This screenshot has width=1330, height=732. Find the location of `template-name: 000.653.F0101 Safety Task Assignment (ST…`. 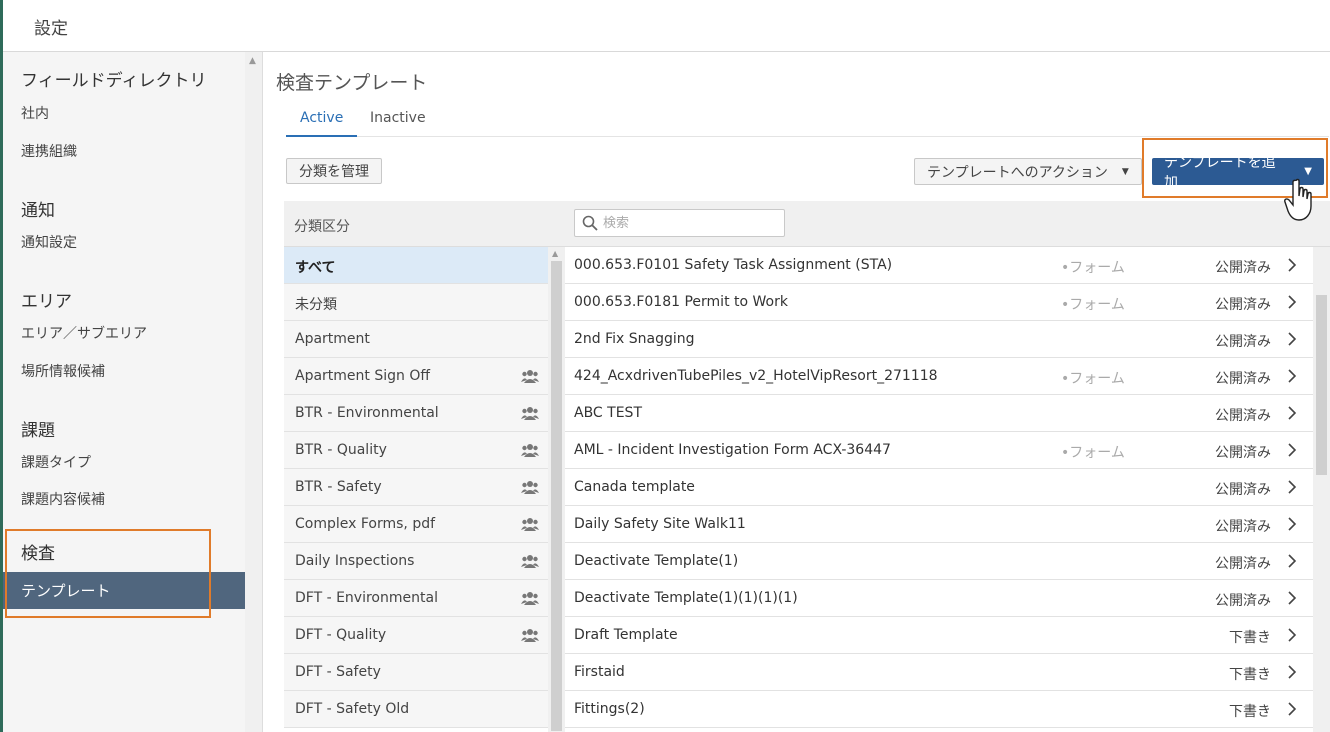

template-name: 000.653.F0101 Safety Task Assignment (ST… is located at coordinates (733, 265).